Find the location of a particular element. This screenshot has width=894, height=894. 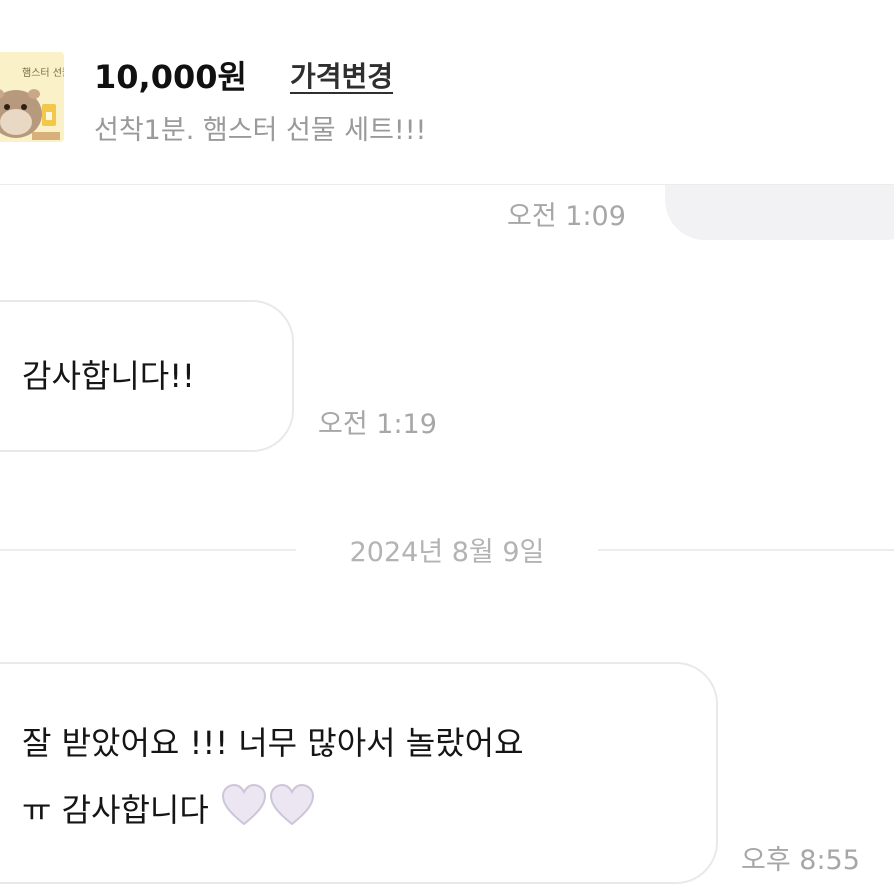

thumbnail-text: 햄스터 선물 세트 is located at coordinates (43, 72).